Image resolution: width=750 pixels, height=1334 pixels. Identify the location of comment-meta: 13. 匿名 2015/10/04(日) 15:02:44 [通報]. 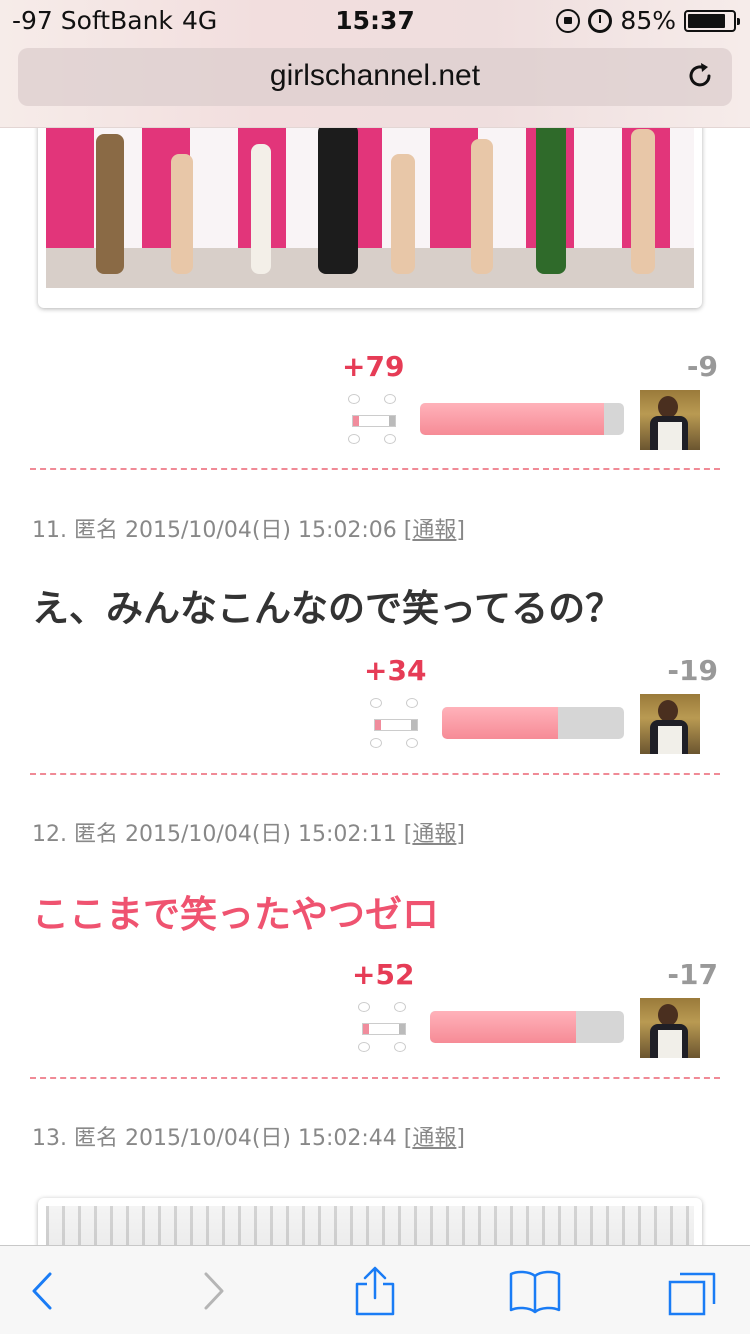
(248, 1136).